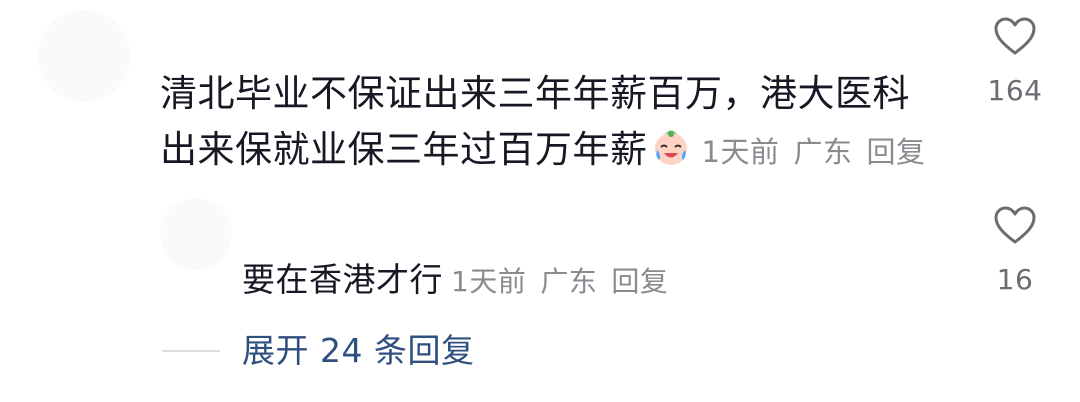 This screenshot has height=402, width=1080. Describe the element at coordinates (312, 219) in the screenshot. I see `reply-username` at that location.